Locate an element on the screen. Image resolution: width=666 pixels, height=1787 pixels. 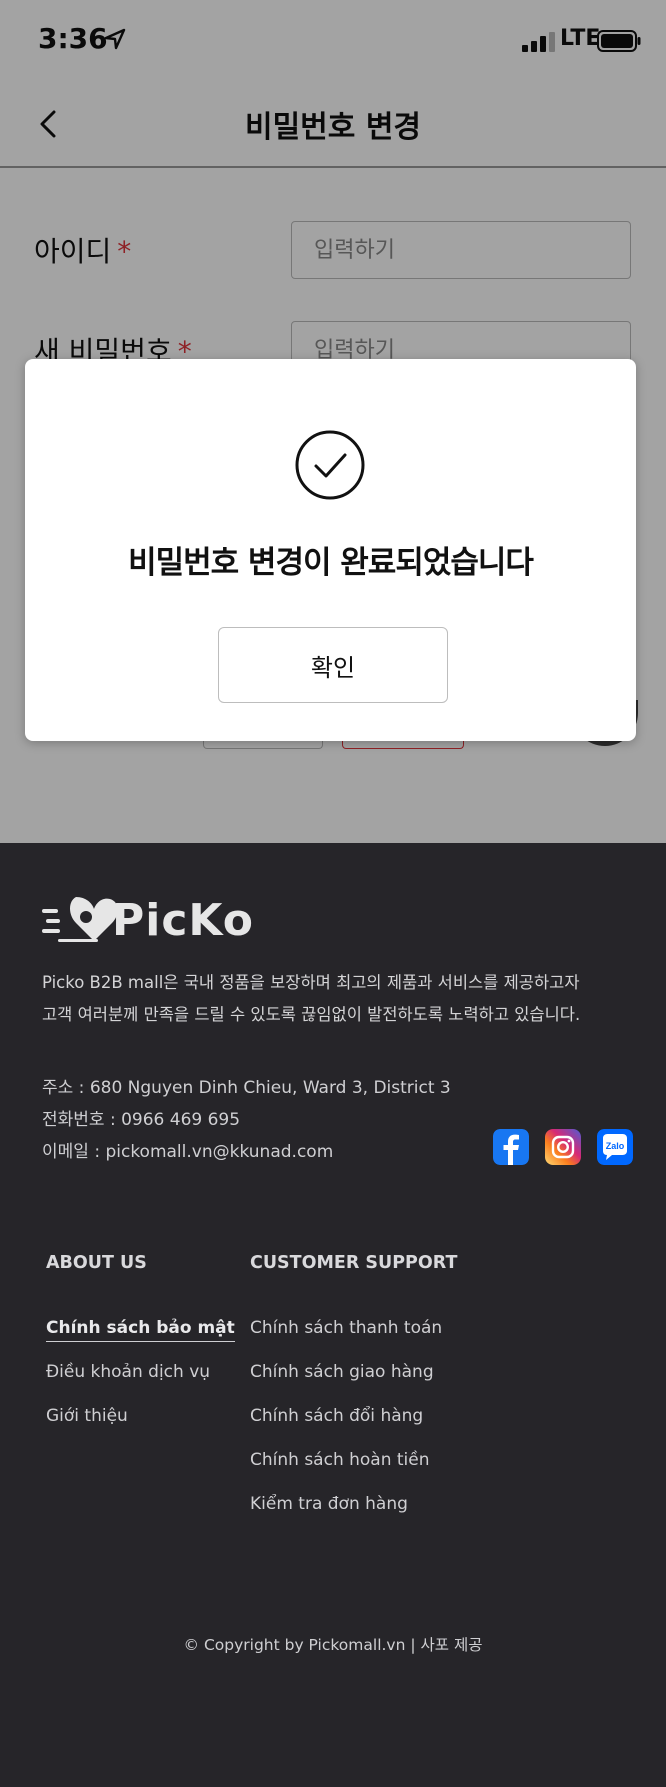
delivery-policy-link: Chính sách giao hàng is located at coordinates (342, 1372).